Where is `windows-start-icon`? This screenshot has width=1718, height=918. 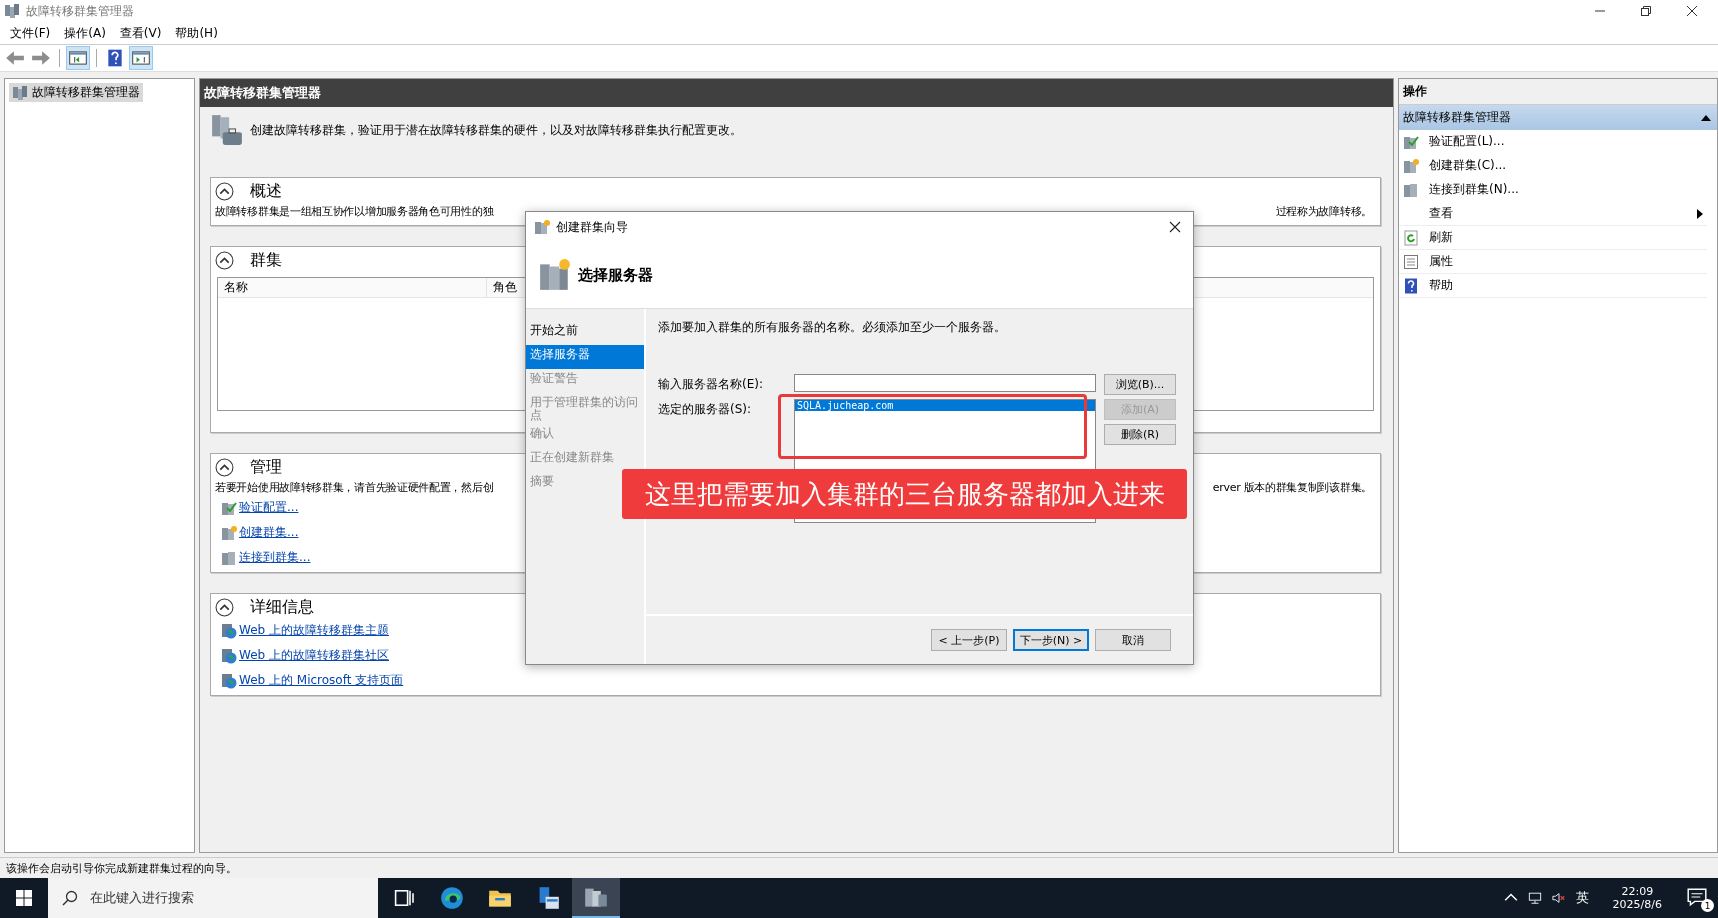 windows-start-icon is located at coordinates (24, 898).